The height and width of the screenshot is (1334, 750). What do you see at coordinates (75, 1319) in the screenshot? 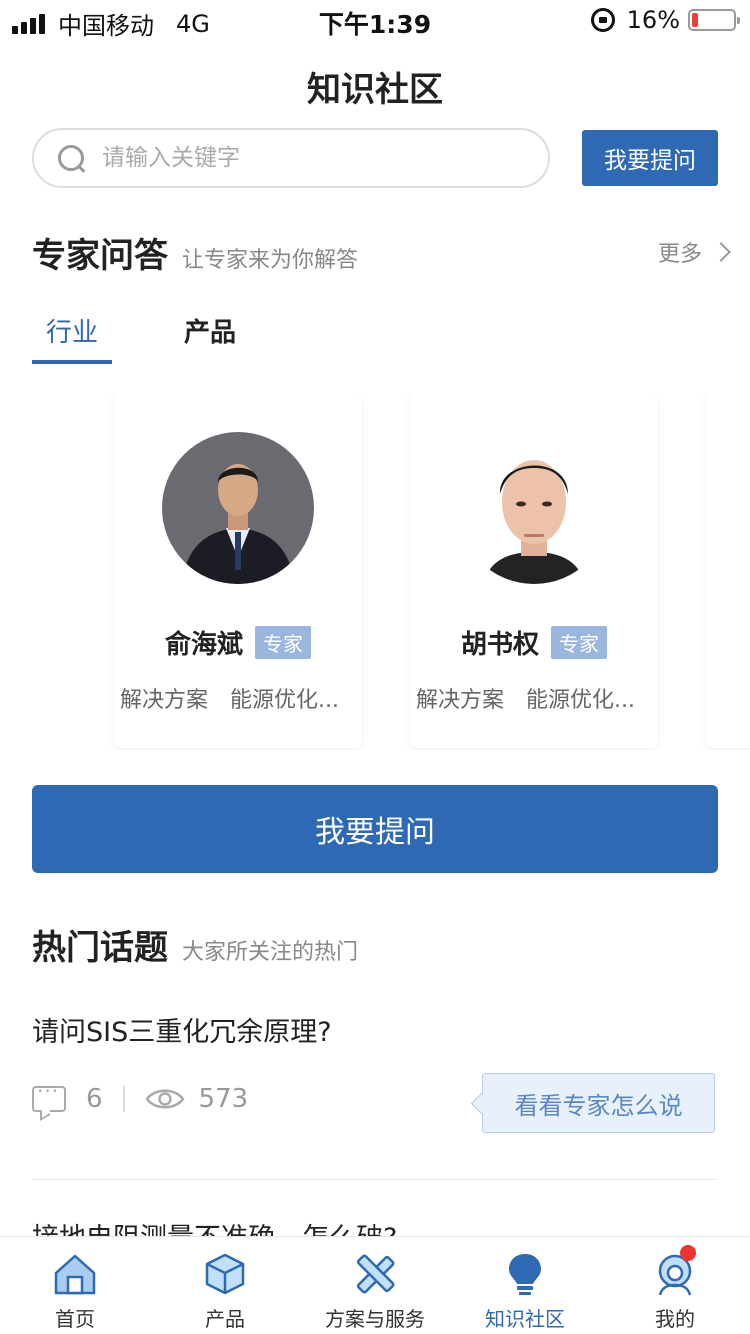
I see `tab-label: 首页` at bounding box center [75, 1319].